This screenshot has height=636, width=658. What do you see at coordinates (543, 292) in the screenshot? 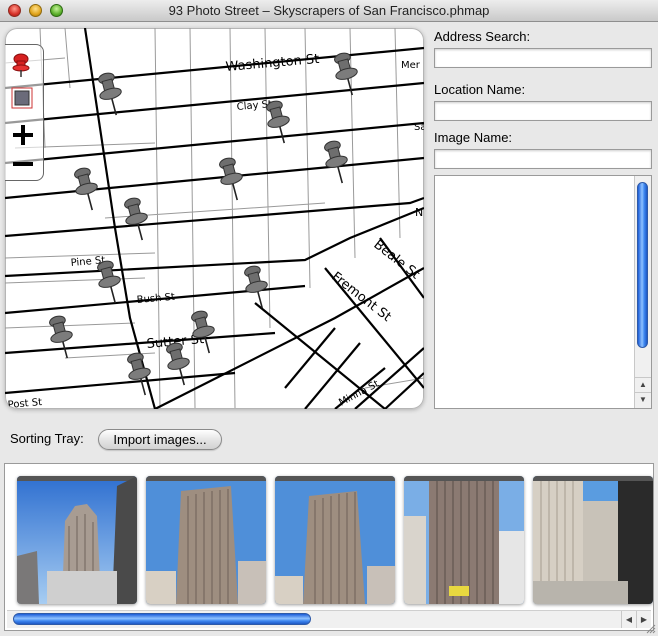
I see `notes-textarea: ▲ ▼` at bounding box center [543, 292].